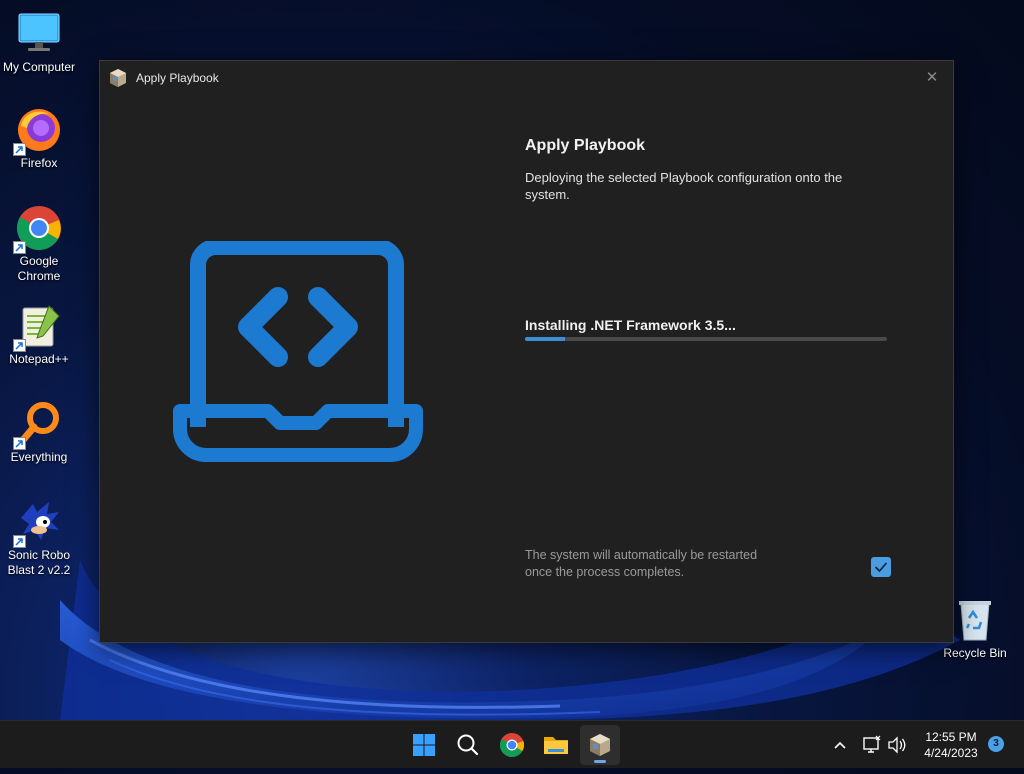 This screenshot has width=1024, height=774. I want to click on firefox-icon, so click(38, 131).